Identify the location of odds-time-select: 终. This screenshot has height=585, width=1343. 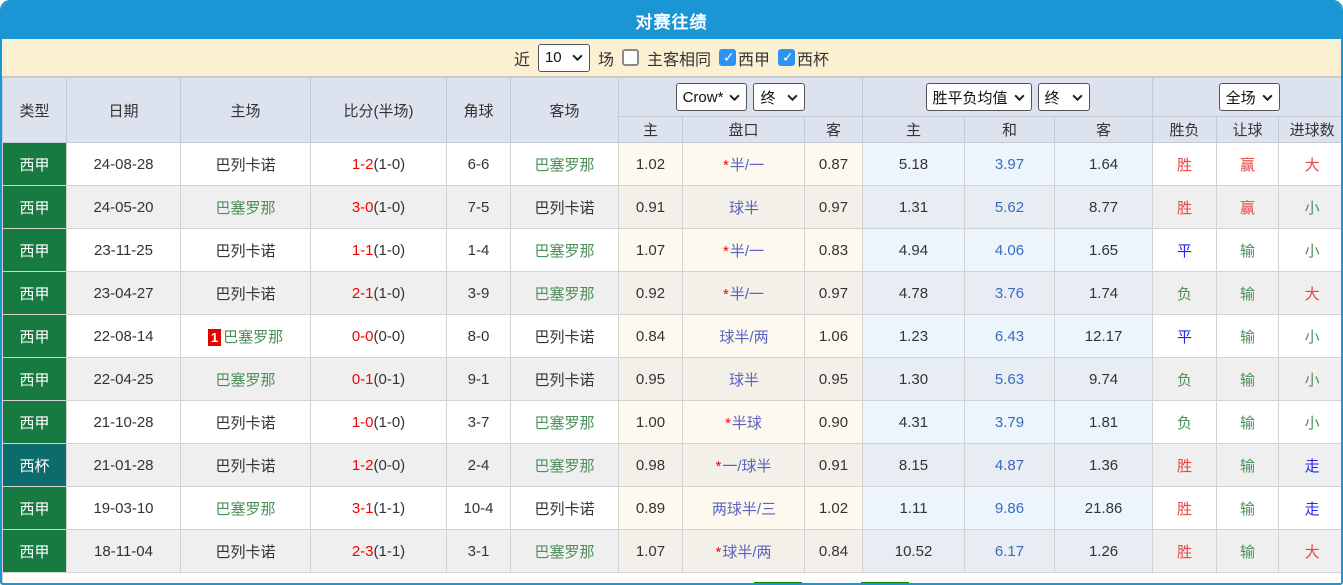
(779, 97).